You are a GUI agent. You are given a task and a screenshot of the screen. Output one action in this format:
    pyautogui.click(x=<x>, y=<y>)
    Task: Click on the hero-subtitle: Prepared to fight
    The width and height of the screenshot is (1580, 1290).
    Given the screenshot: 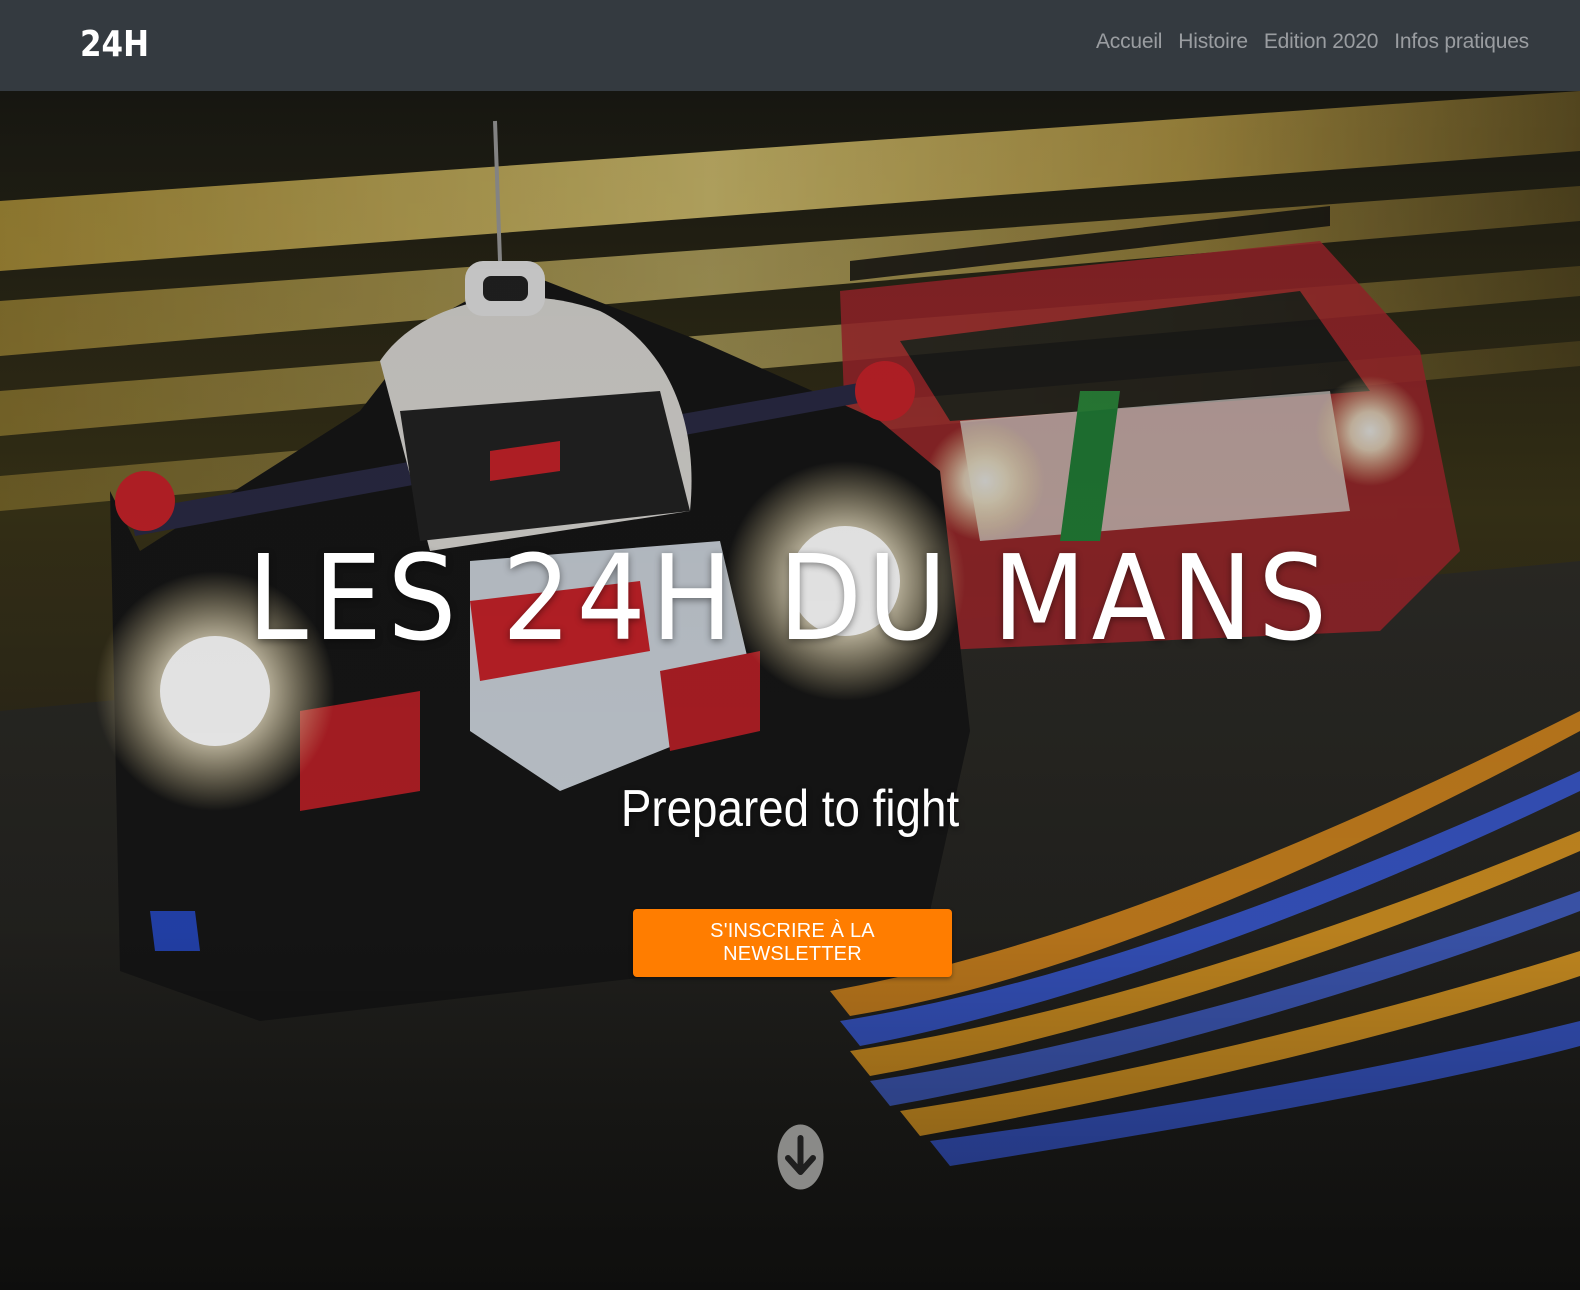 What is the action you would take?
    pyautogui.click(x=790, y=809)
    